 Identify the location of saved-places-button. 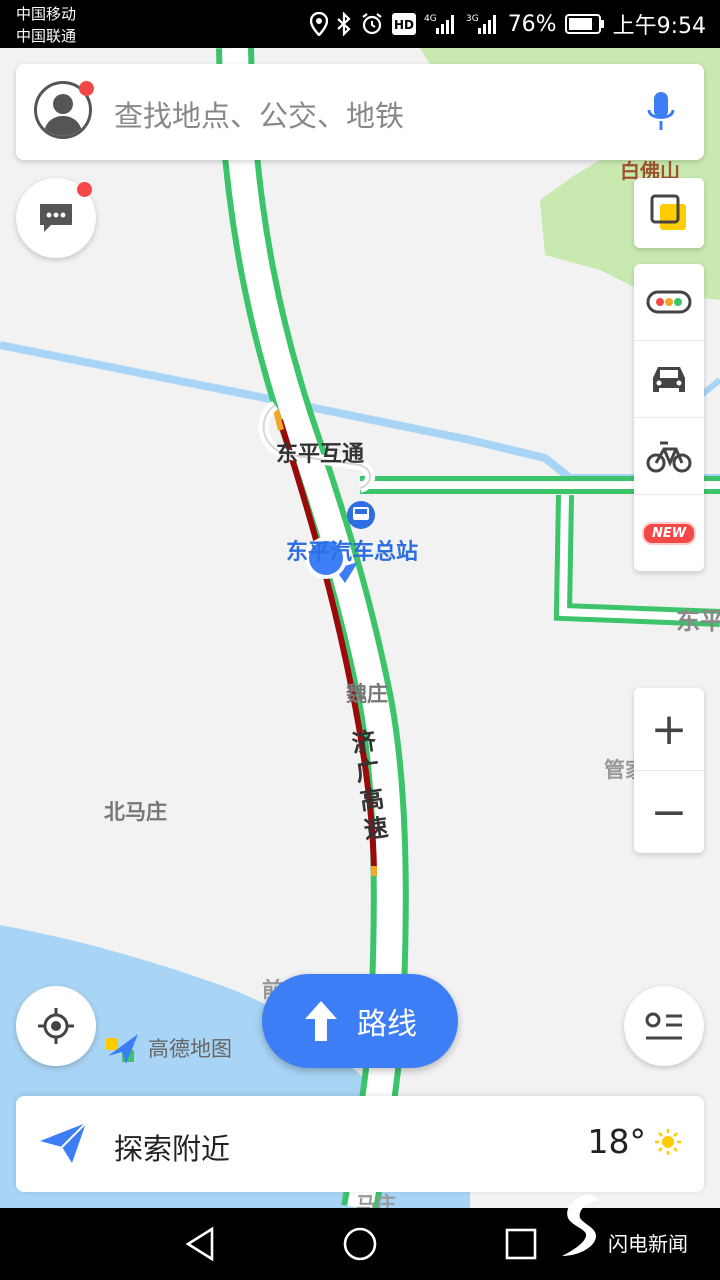
(664, 1026).